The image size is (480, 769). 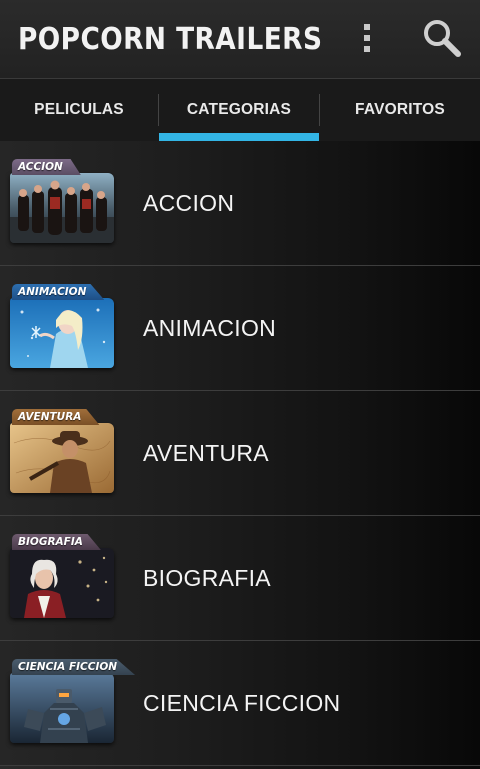 What do you see at coordinates (56, 417) in the screenshot?
I see `folder-tab-label: AVENTURA` at bounding box center [56, 417].